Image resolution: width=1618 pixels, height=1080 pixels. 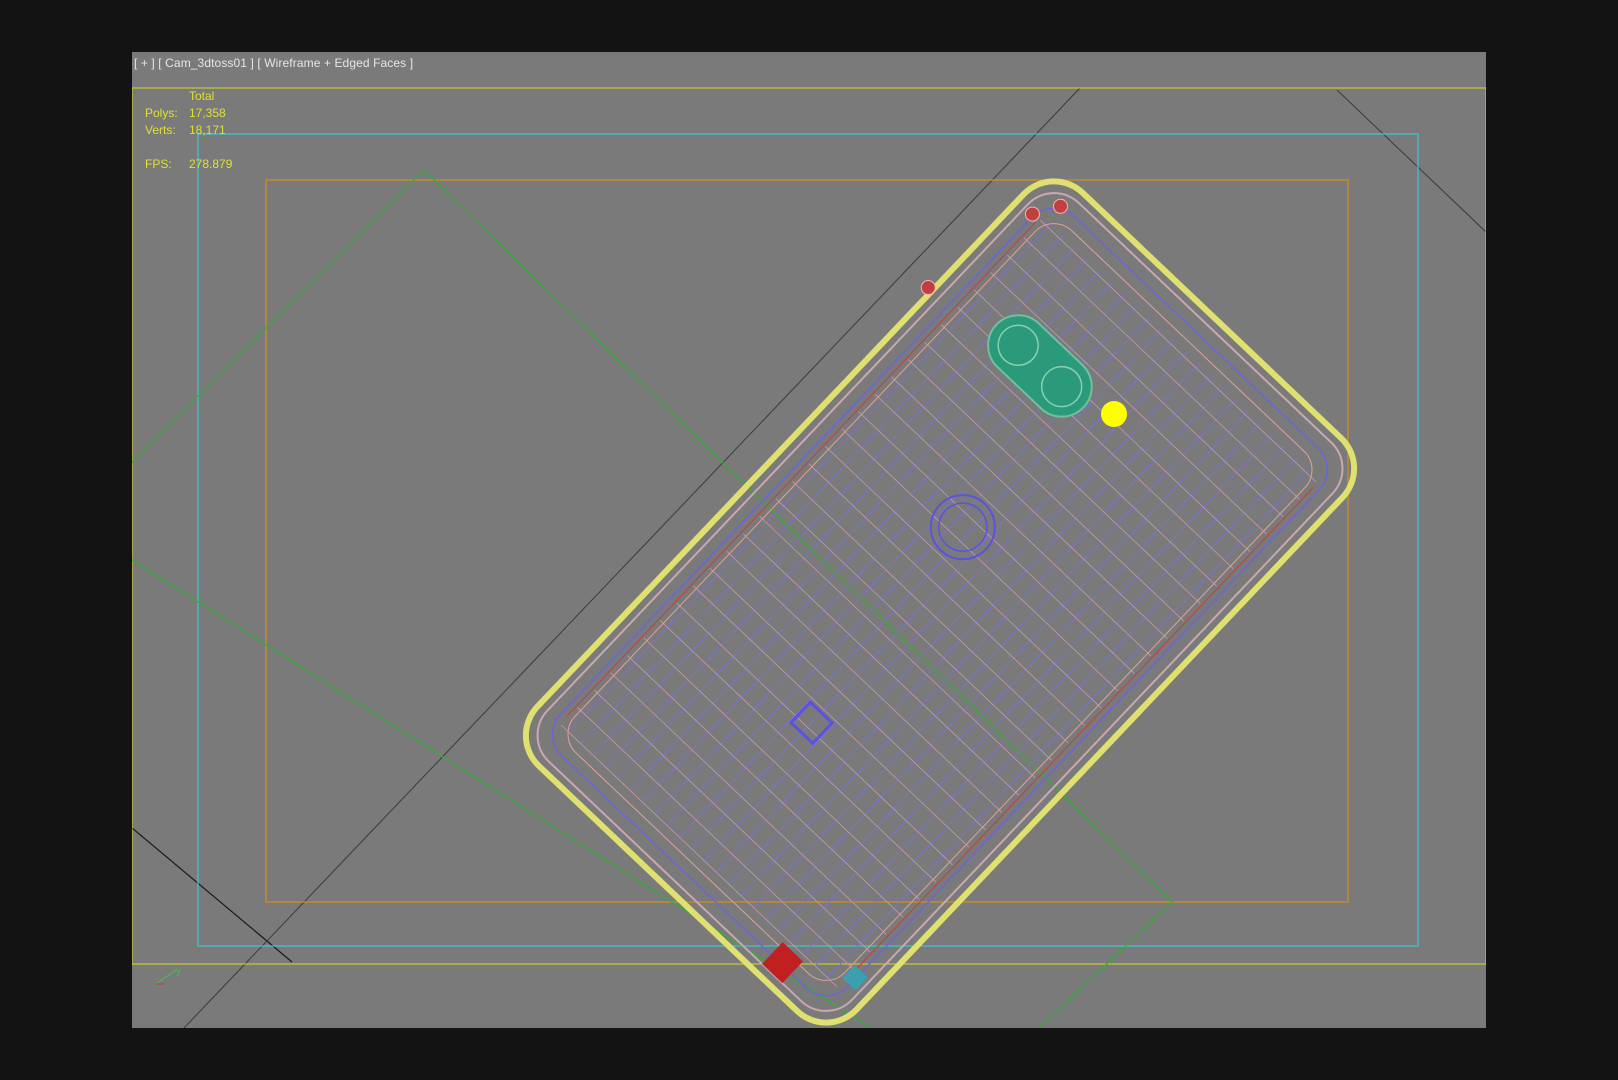 I want to click on stats-polys-label: Polys:, so click(x=161, y=113).